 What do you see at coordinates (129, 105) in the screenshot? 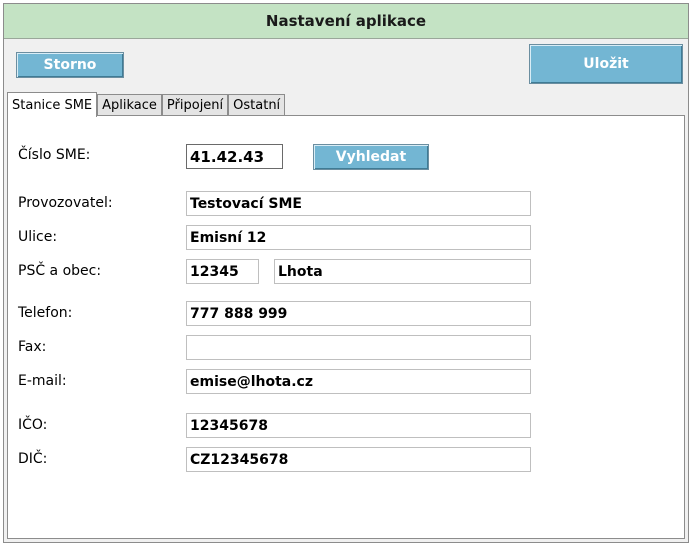
I see `tab-aplikace: Aplikace` at bounding box center [129, 105].